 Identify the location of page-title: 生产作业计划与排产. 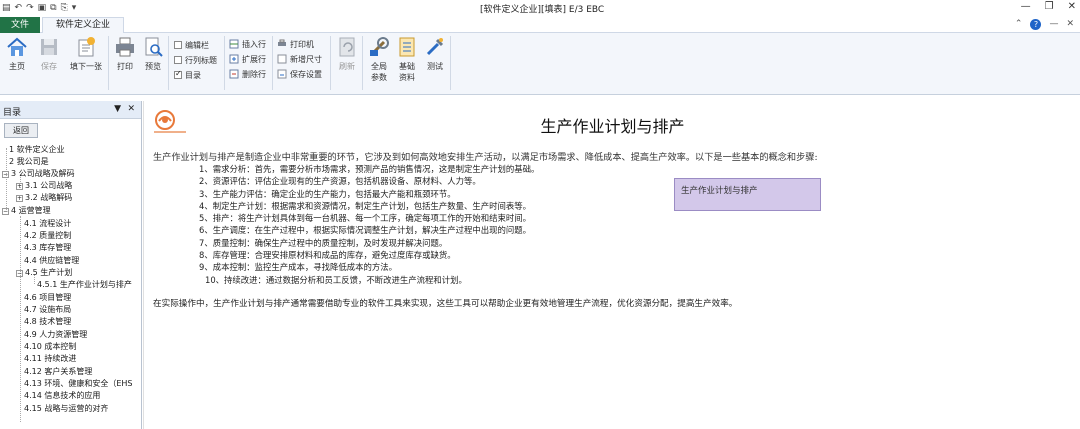
(612, 126).